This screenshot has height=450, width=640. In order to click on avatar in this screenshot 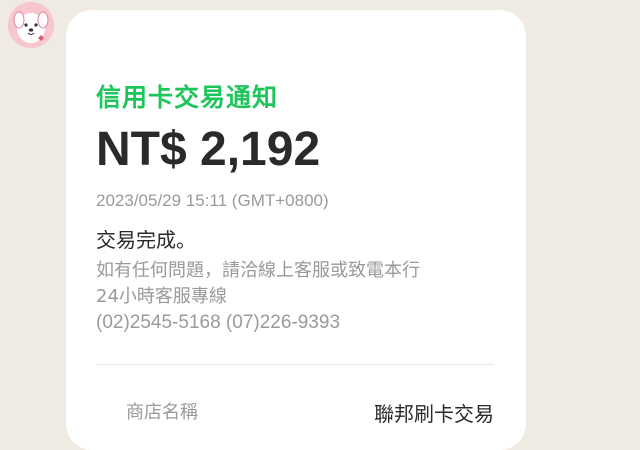, I will do `click(31, 25)`.